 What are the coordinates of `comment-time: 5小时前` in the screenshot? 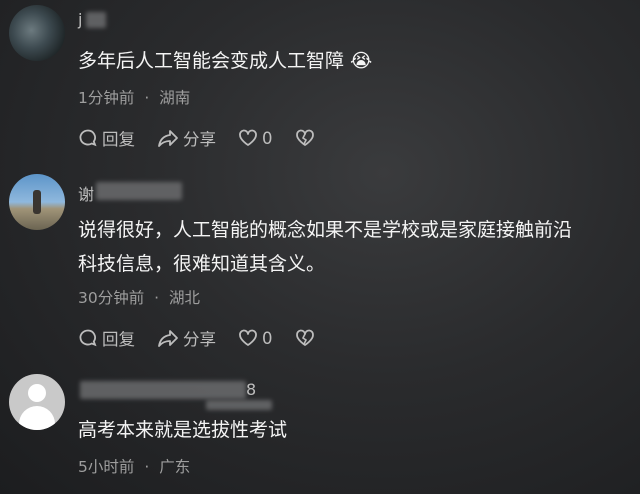 It's located at (106, 467).